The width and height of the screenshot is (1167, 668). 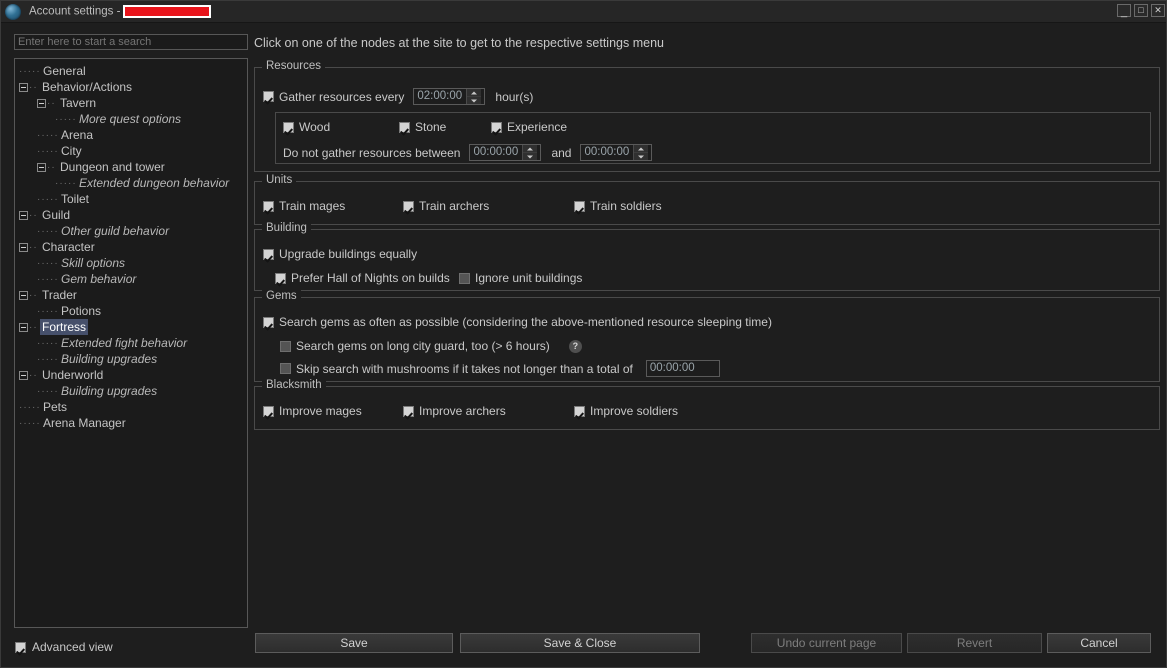 What do you see at coordinates (626, 411) in the screenshot?
I see `improve-soldiers-row: Improve soldiers` at bounding box center [626, 411].